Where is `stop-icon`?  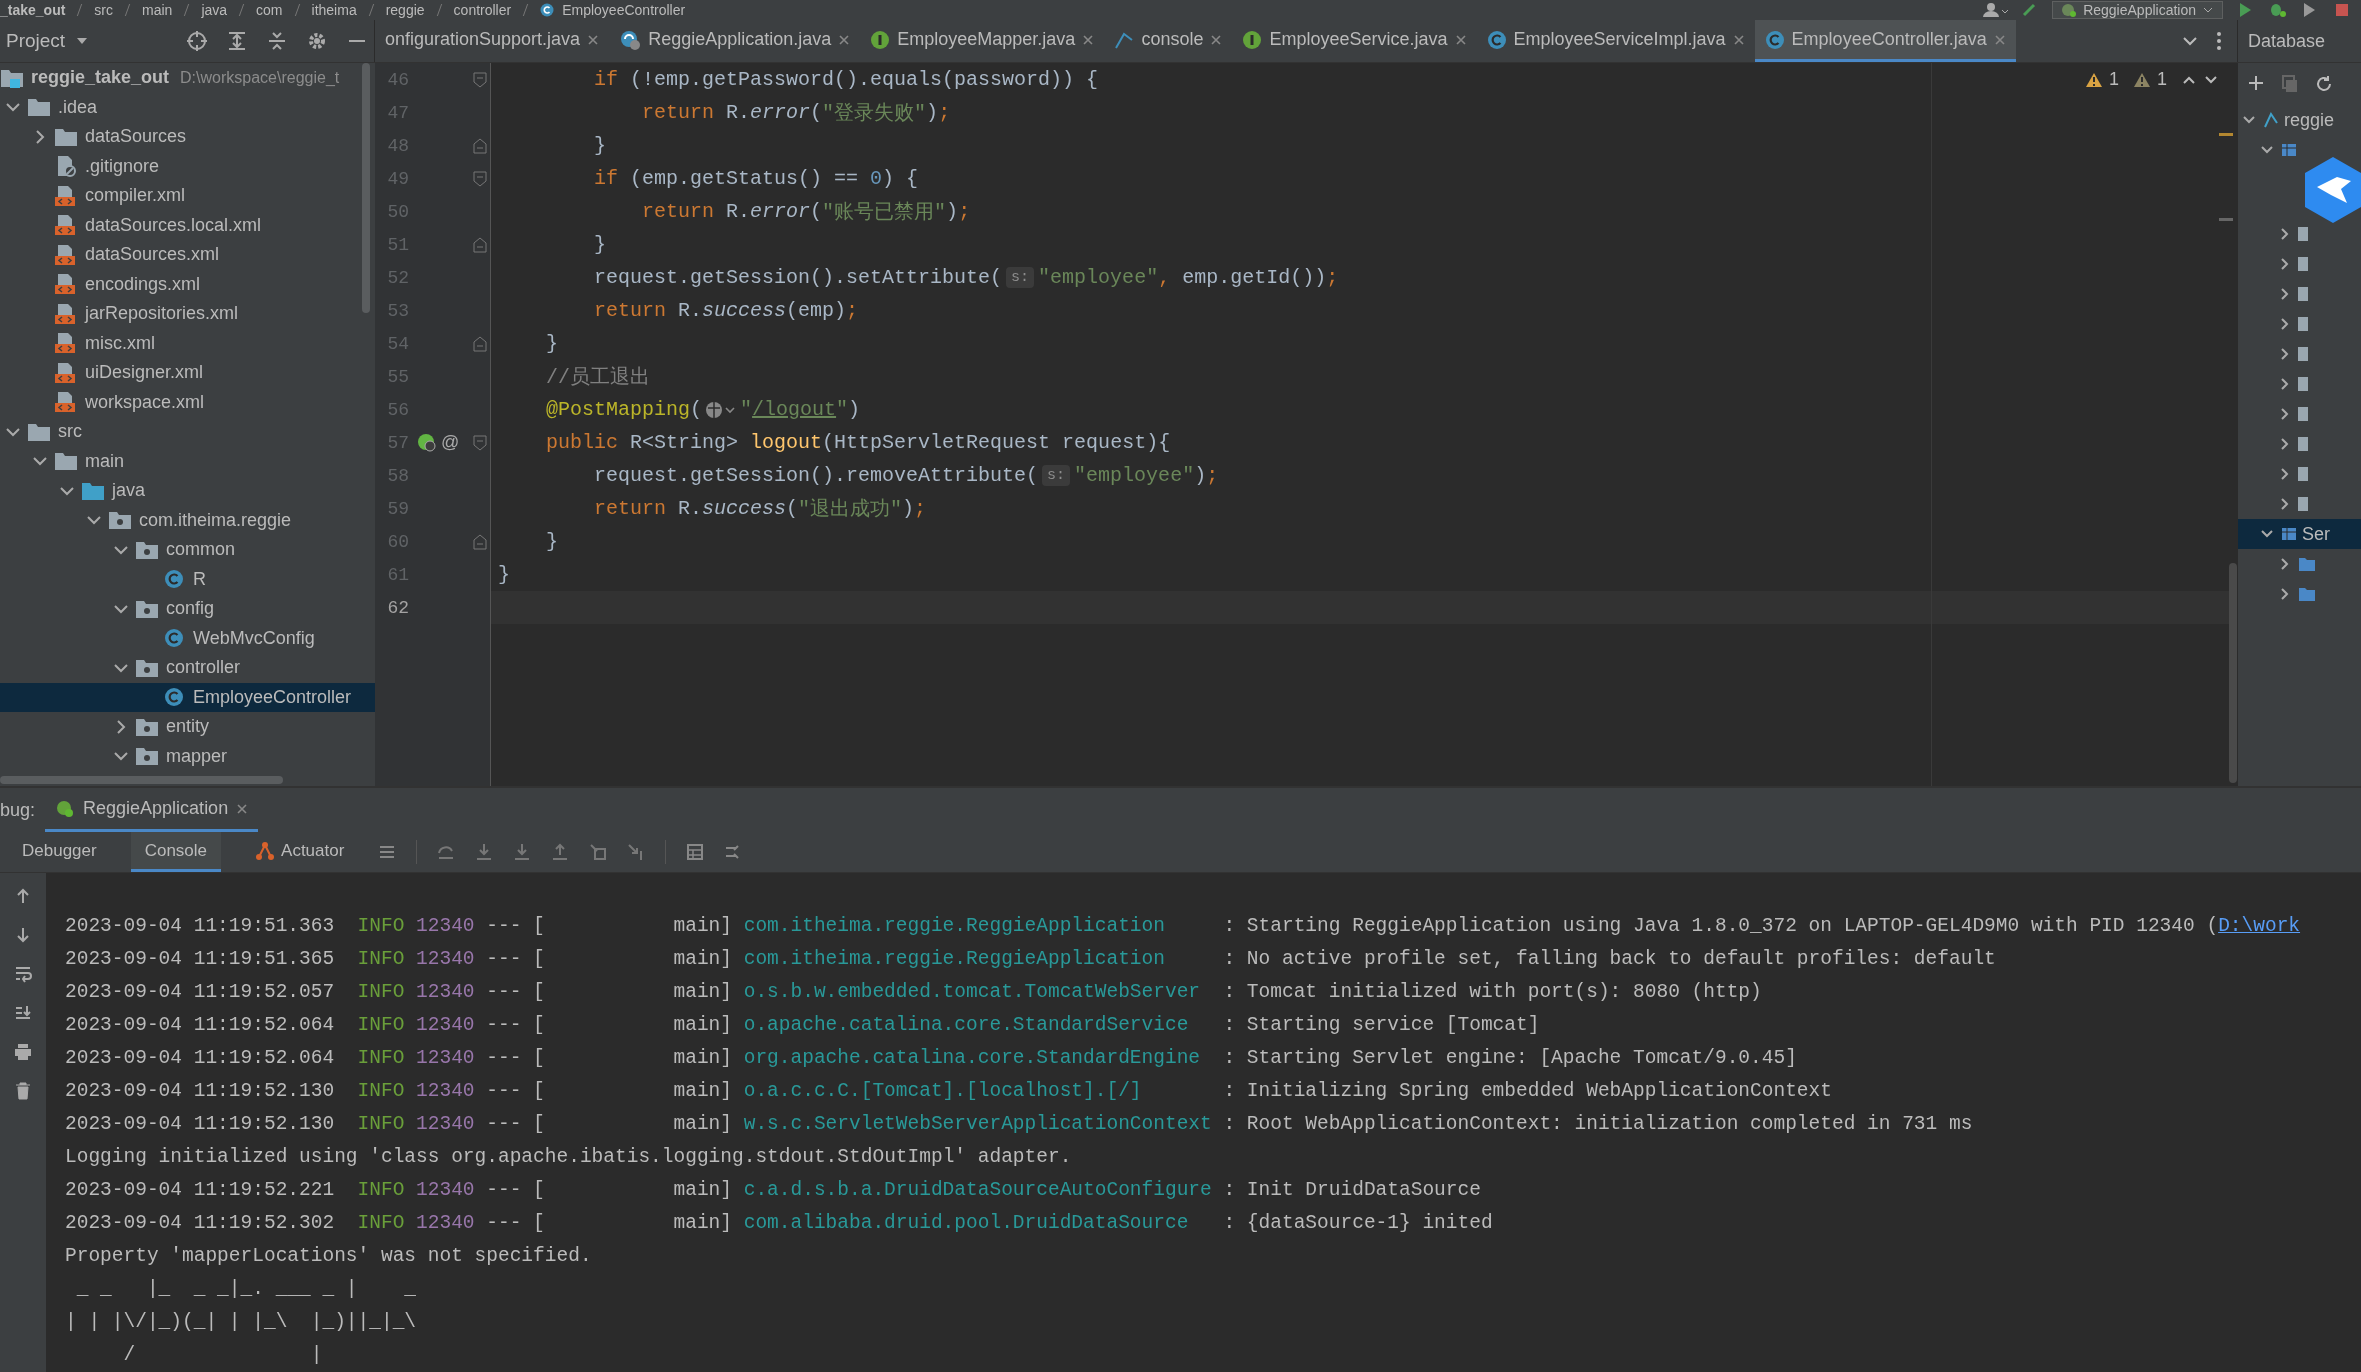
stop-icon is located at coordinates (2342, 10).